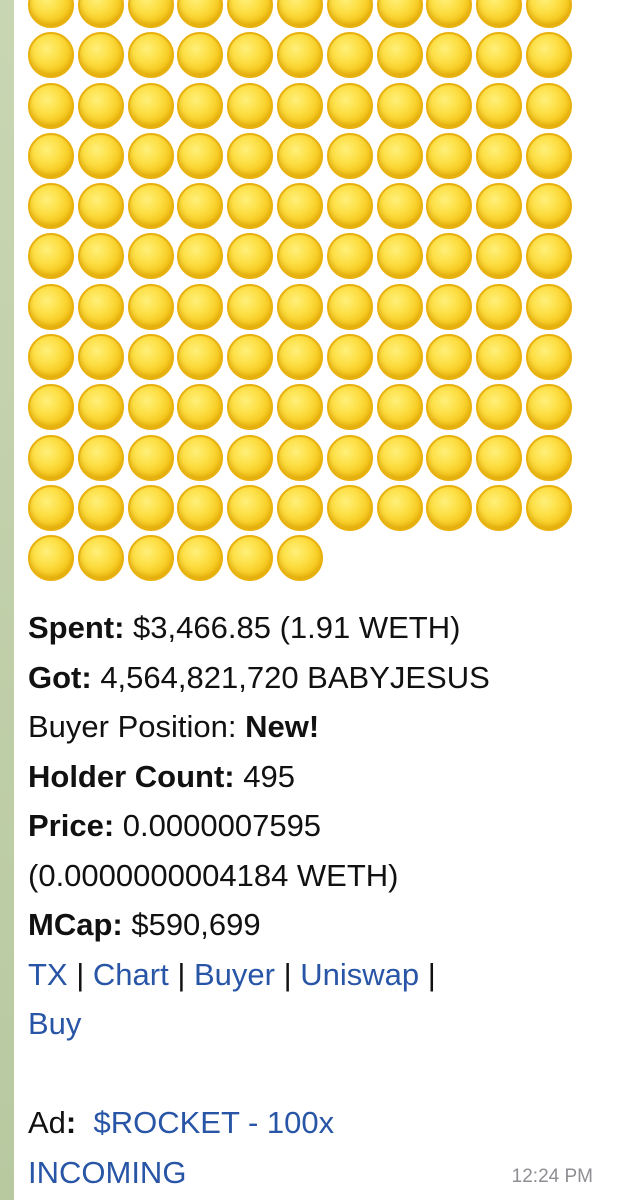 The image size is (619, 1200). What do you see at coordinates (191, 924) in the screenshot?
I see `mcap-value: $590,699` at bounding box center [191, 924].